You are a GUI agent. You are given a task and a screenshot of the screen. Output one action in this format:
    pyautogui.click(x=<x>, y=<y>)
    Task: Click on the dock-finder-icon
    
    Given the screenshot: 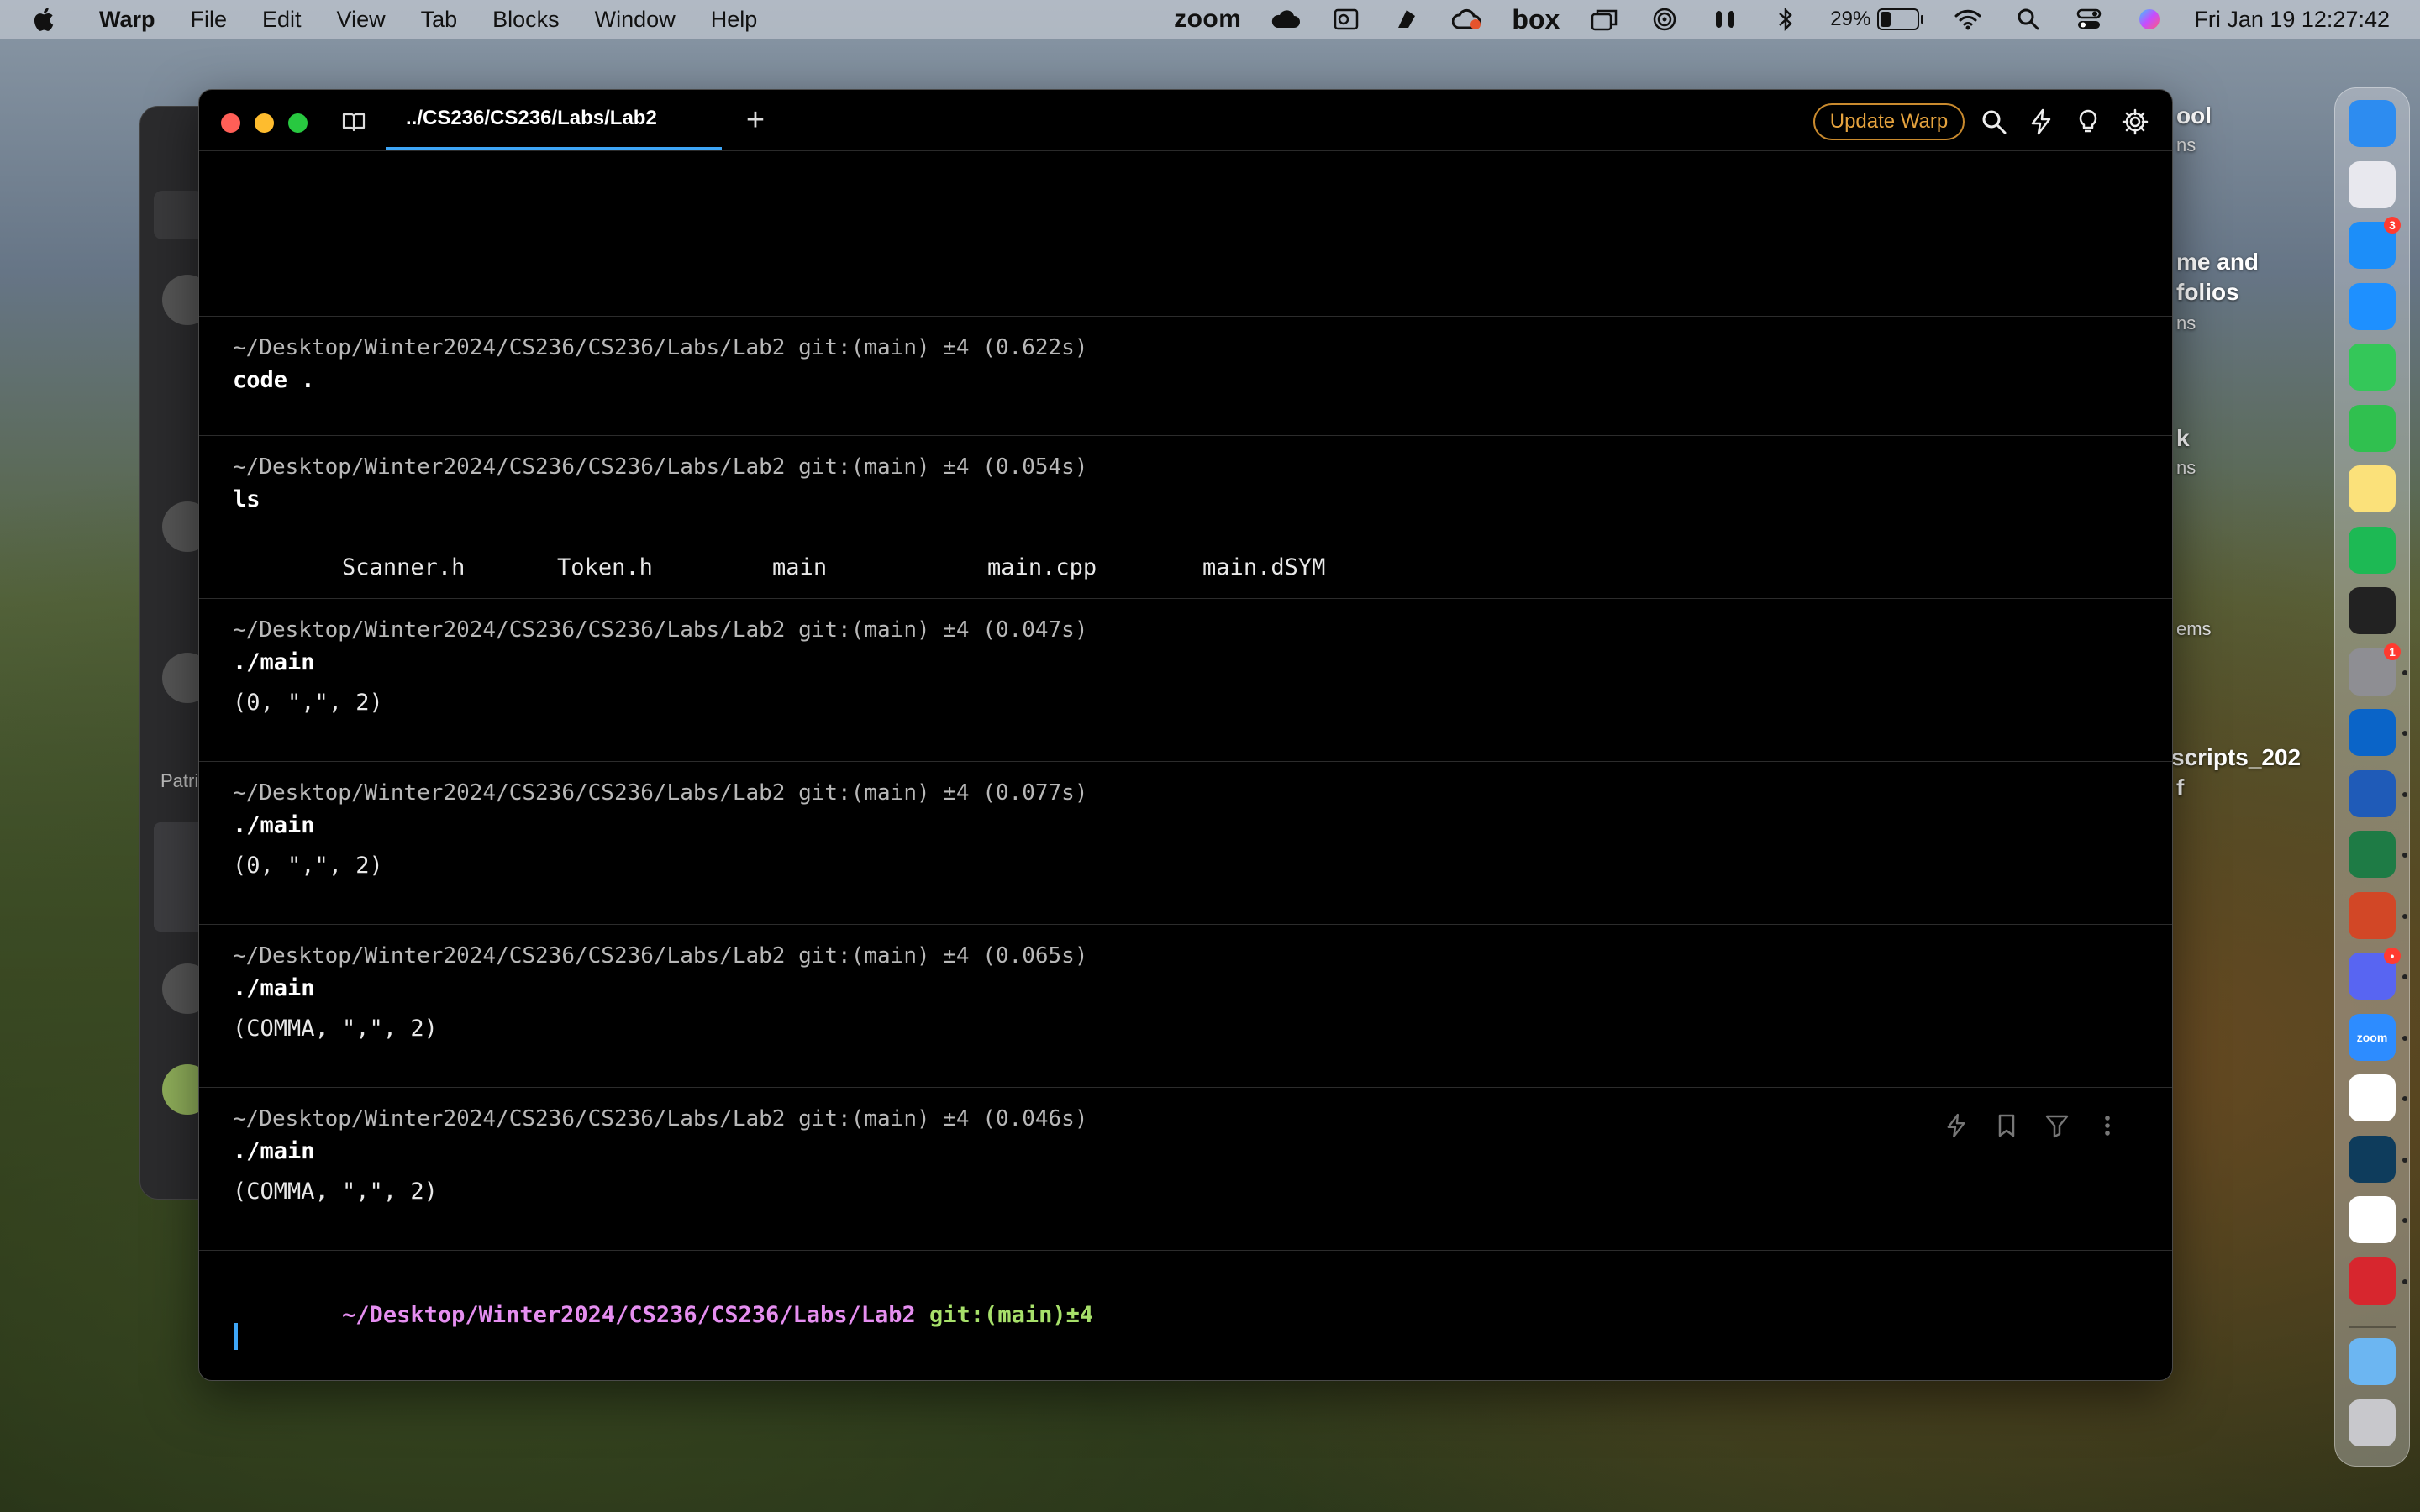 What is the action you would take?
    pyautogui.click(x=2372, y=123)
    